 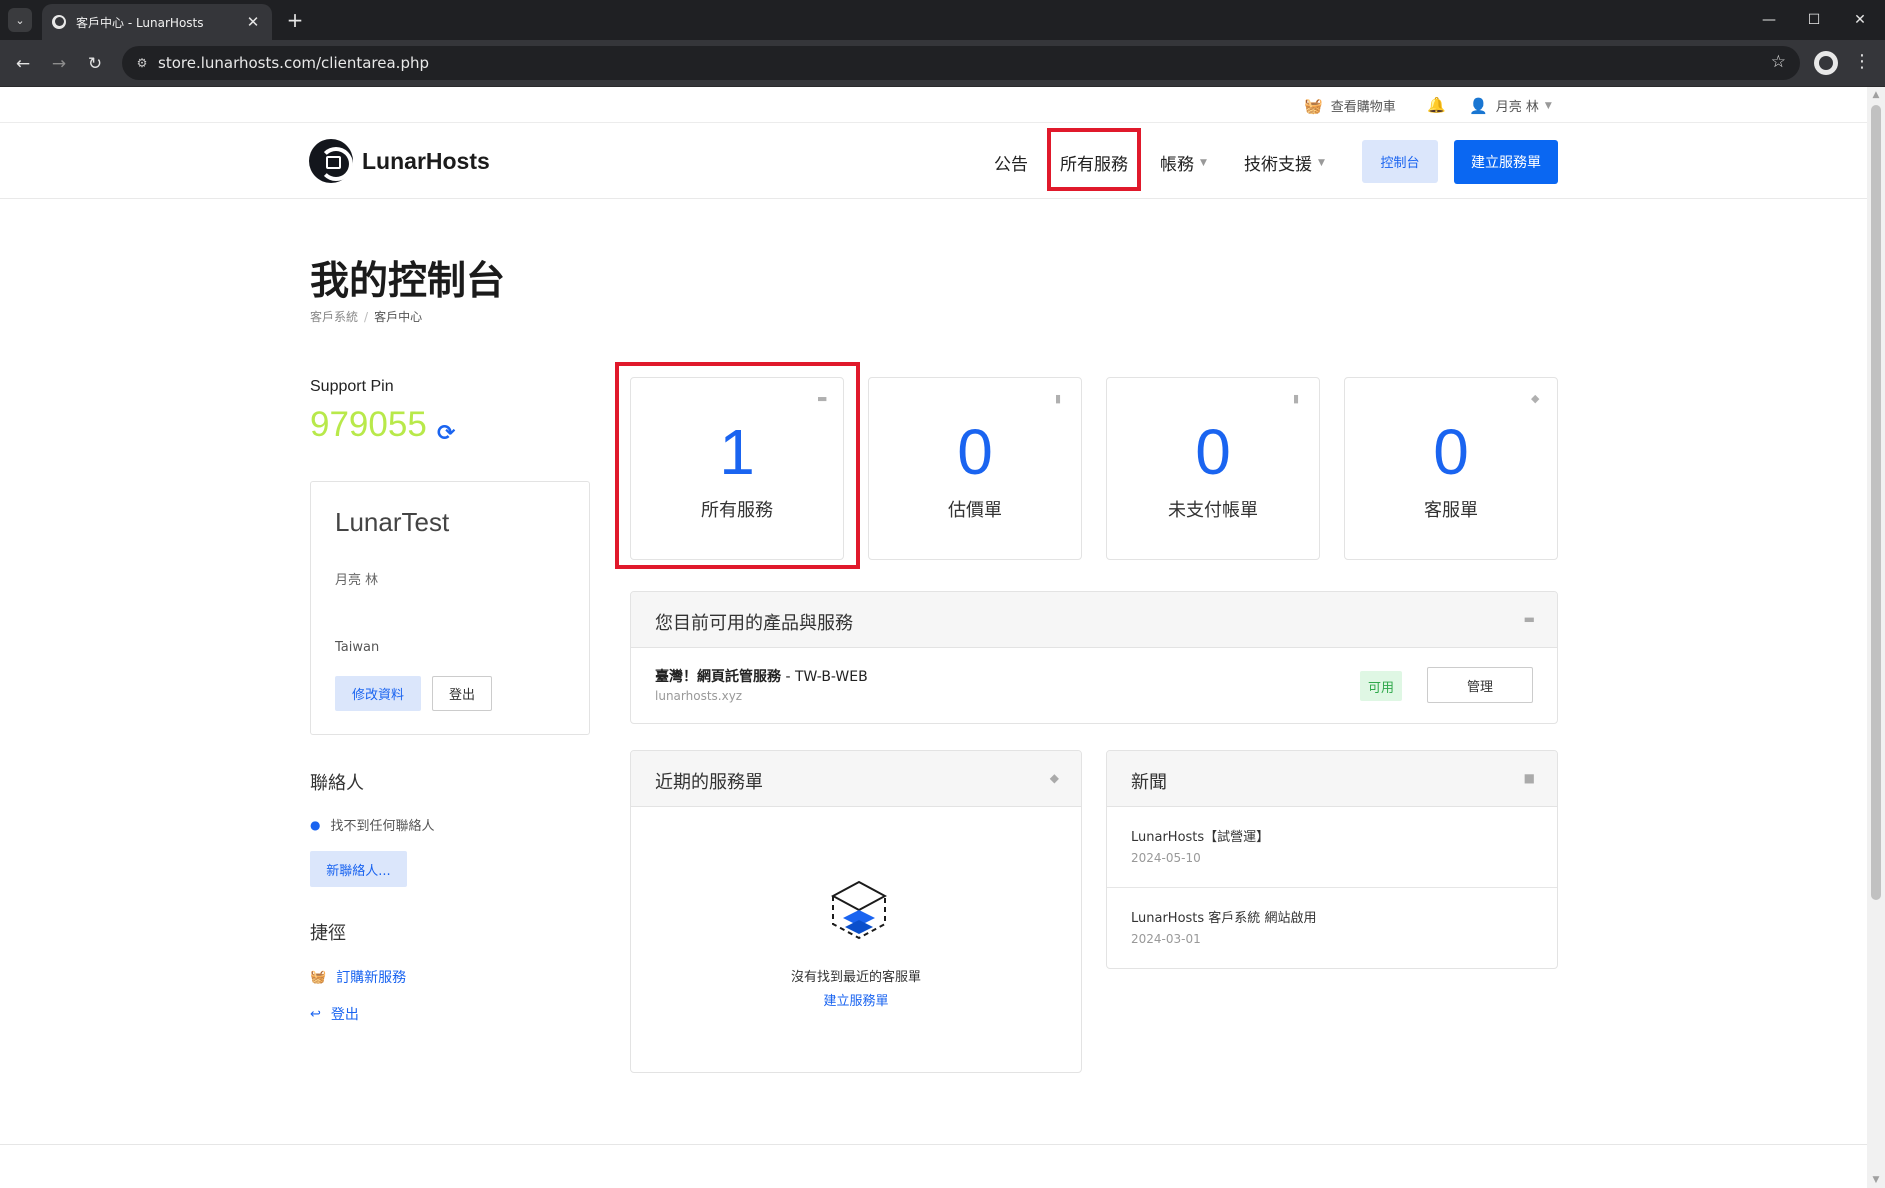 I want to click on view-cart-label: 查看購物車, so click(x=1363, y=107).